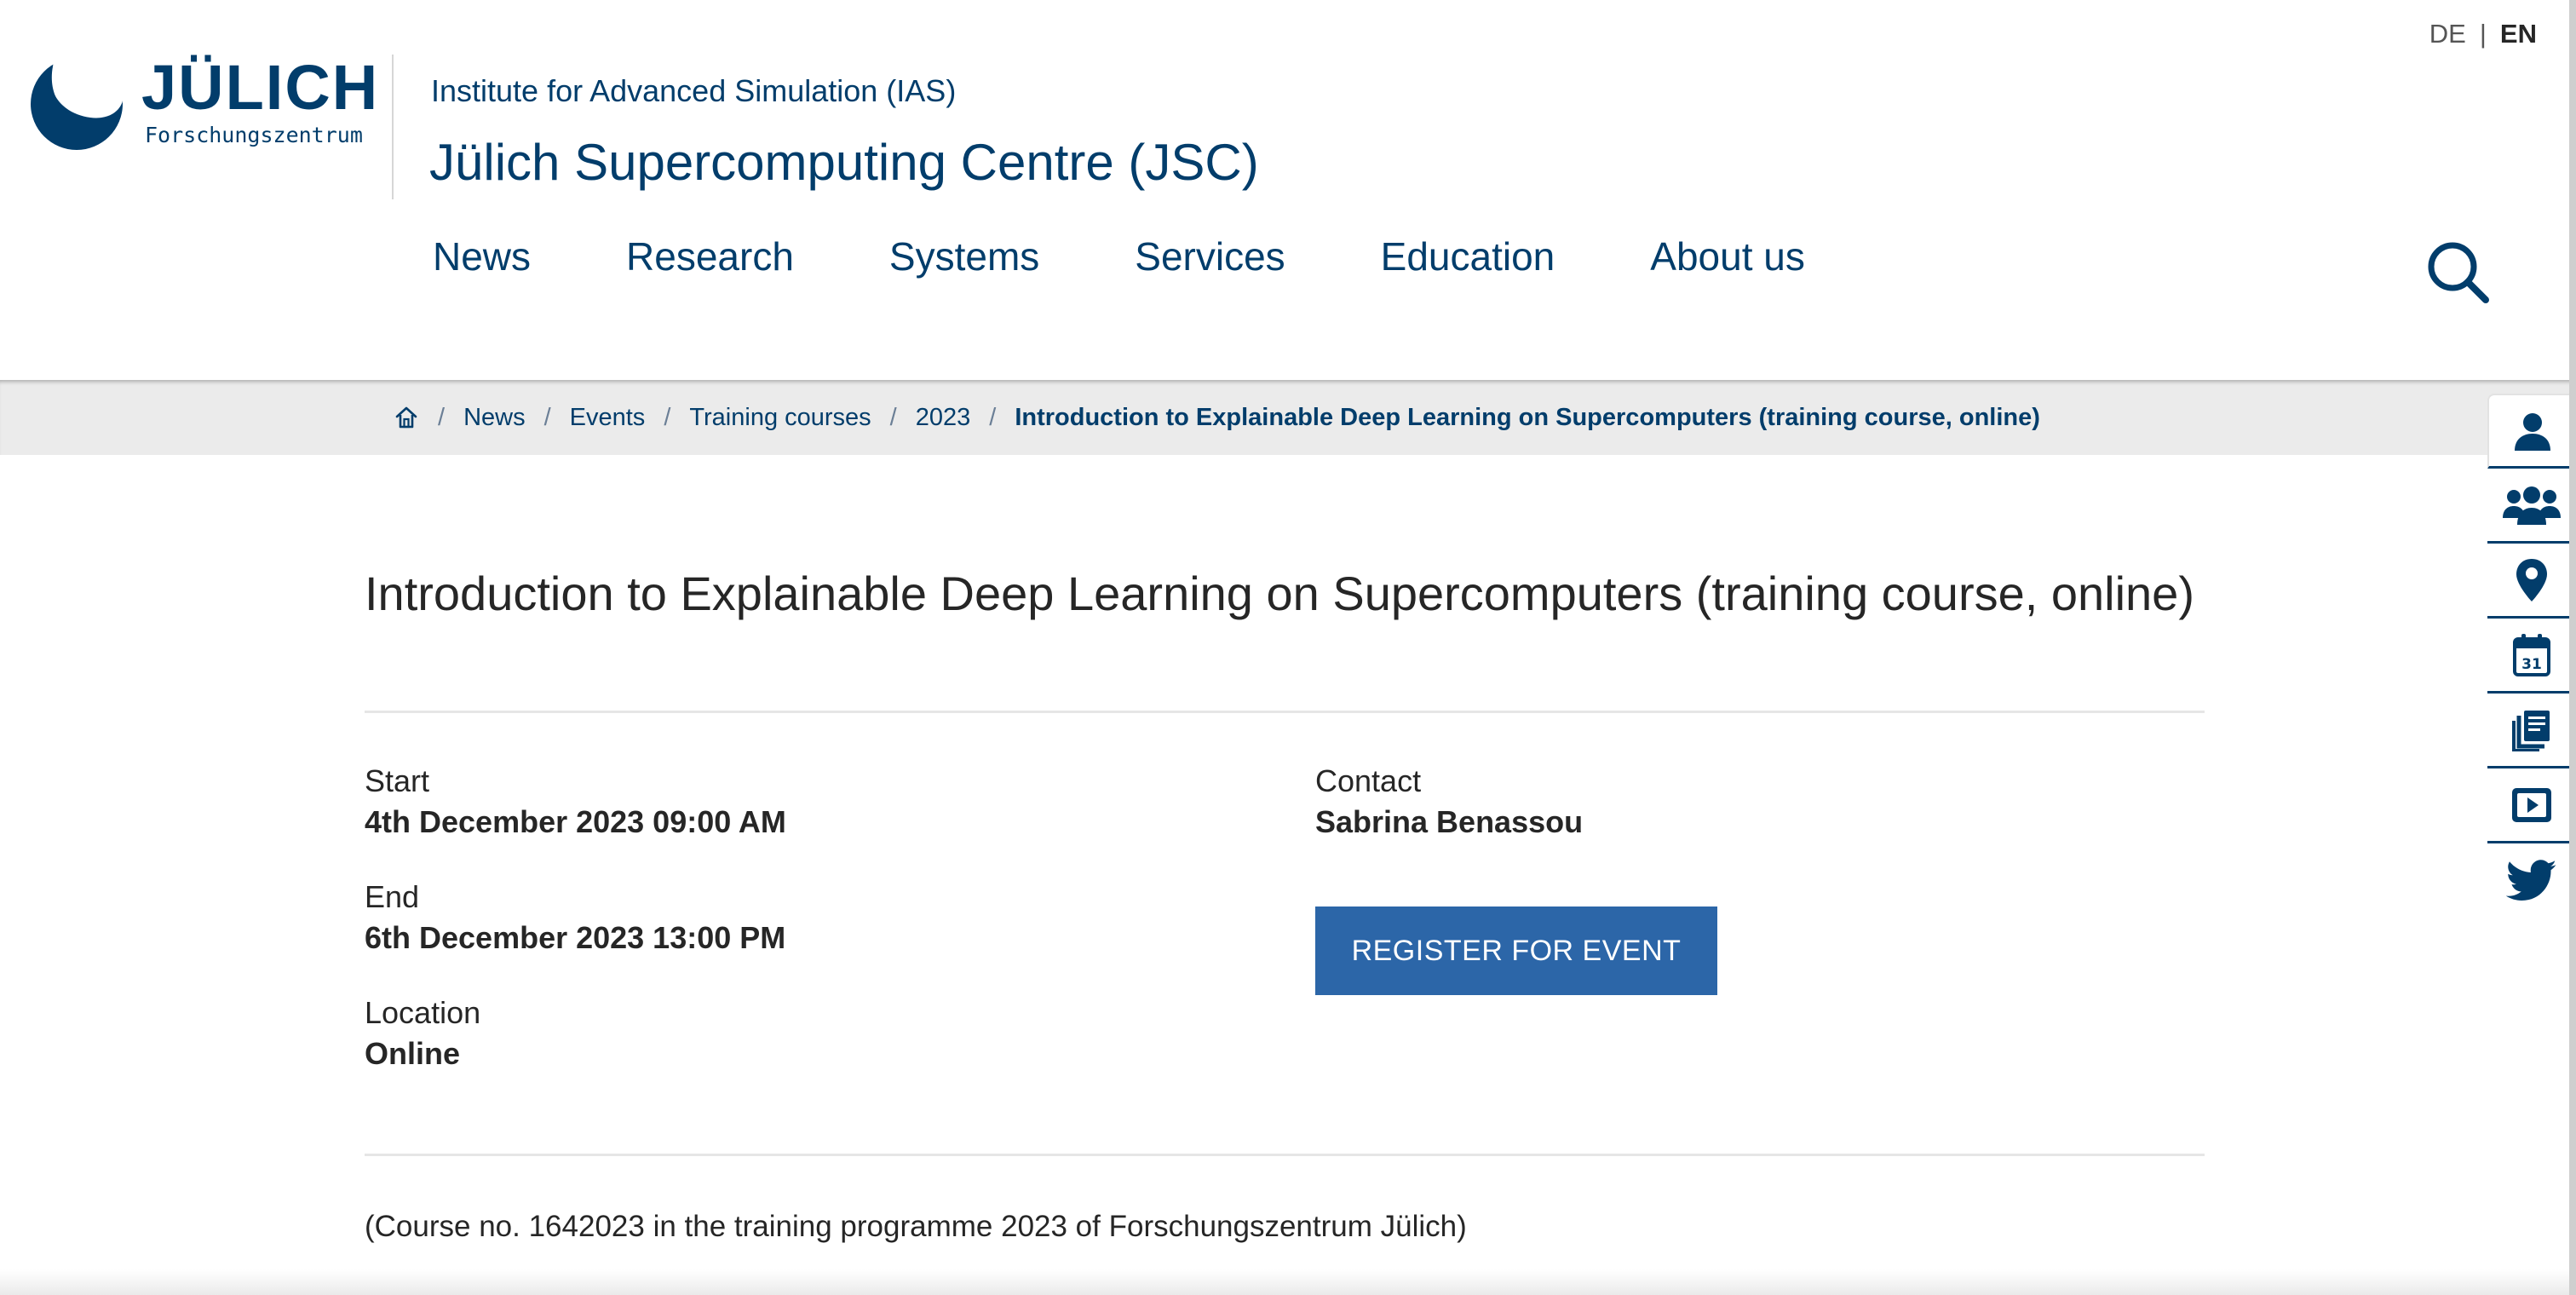 The height and width of the screenshot is (1295, 2576). Describe the element at coordinates (413, 1053) in the screenshot. I see `location-value: Online` at that location.